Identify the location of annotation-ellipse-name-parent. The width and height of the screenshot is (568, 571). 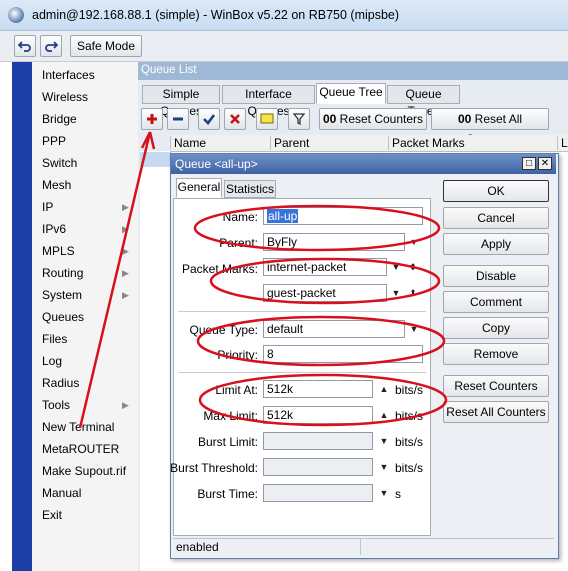
(317, 228).